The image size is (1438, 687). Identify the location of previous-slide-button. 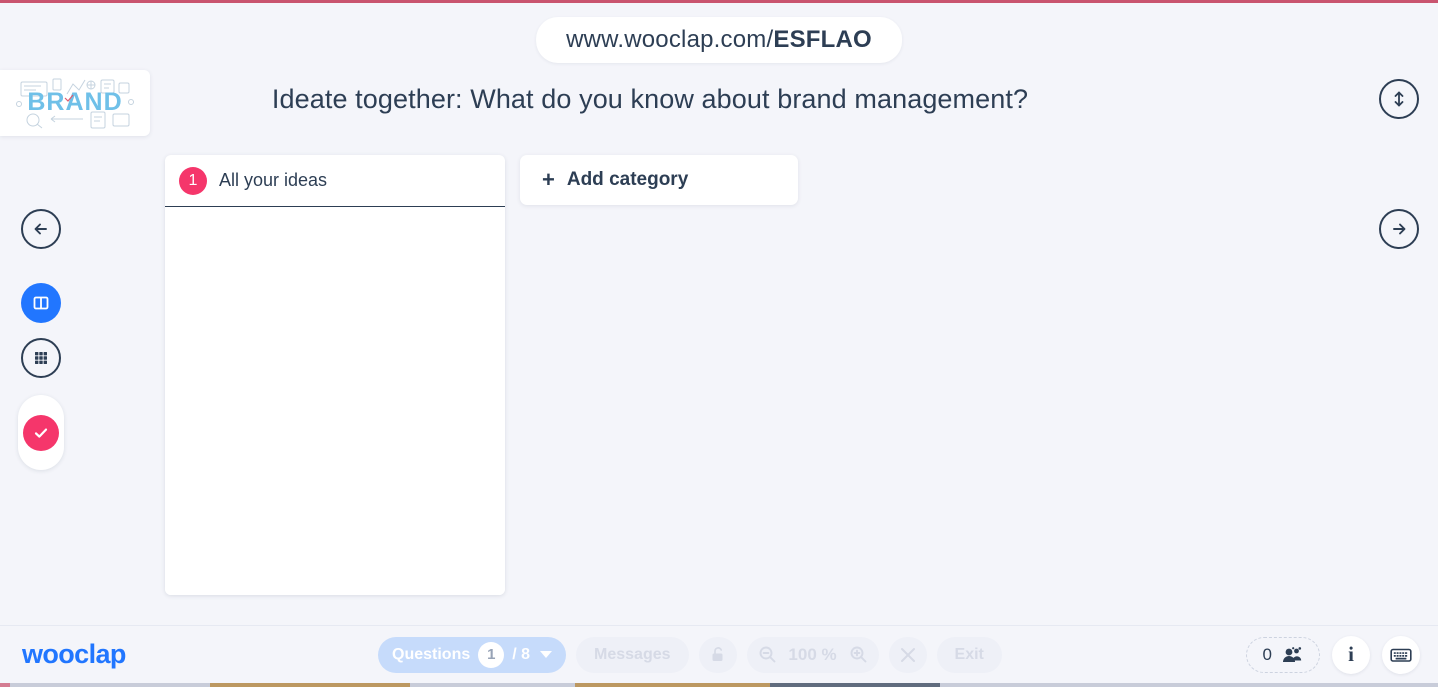
(41, 229).